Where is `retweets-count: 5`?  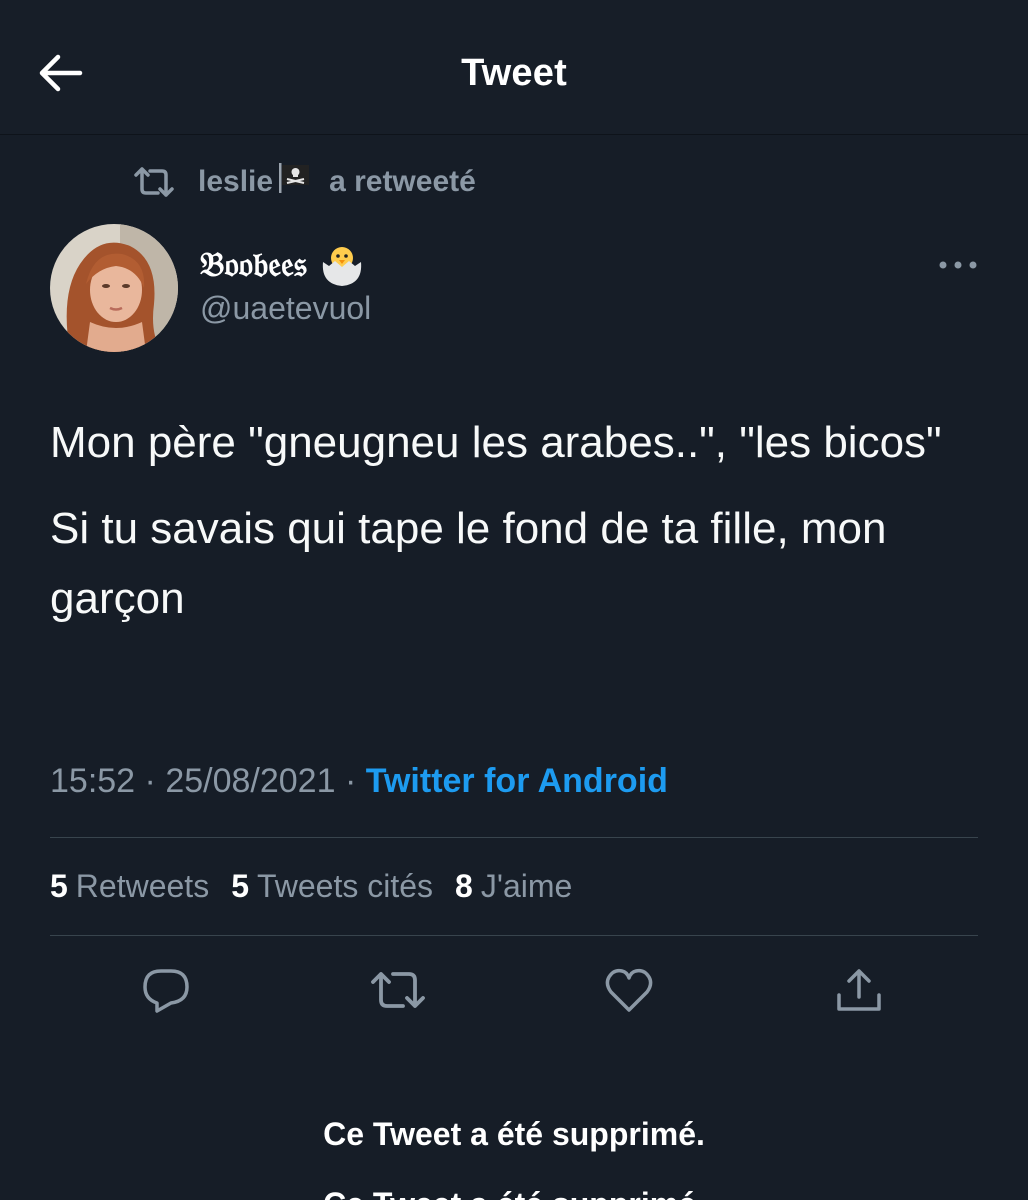
retweets-count: 5 is located at coordinates (59, 886).